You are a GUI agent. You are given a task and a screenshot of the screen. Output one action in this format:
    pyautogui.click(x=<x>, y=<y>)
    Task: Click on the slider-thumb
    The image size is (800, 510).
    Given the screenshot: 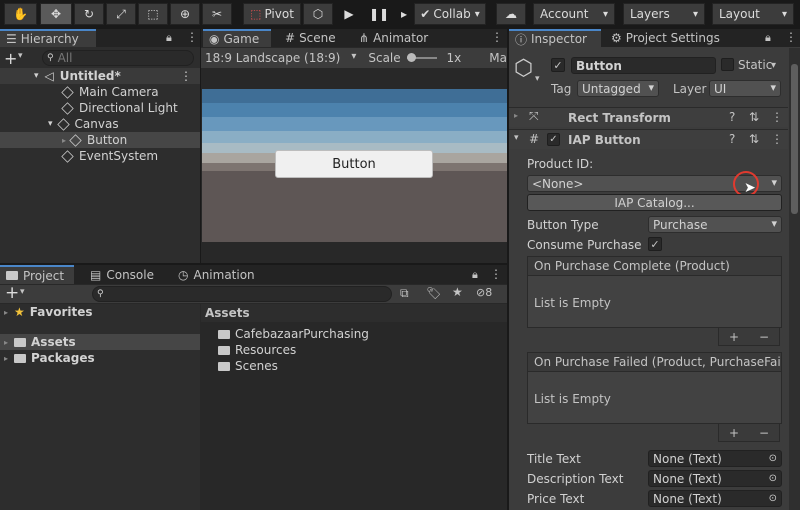 What is the action you would take?
    pyautogui.click(x=411, y=57)
    